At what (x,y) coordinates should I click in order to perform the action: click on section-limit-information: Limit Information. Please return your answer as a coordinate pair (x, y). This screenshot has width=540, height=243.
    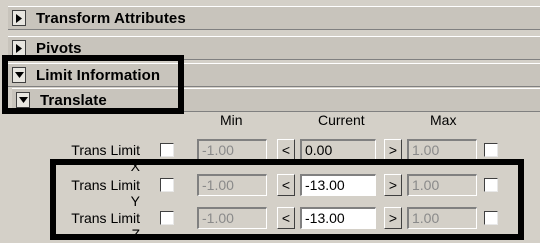
    Looking at the image, I should click on (274, 75).